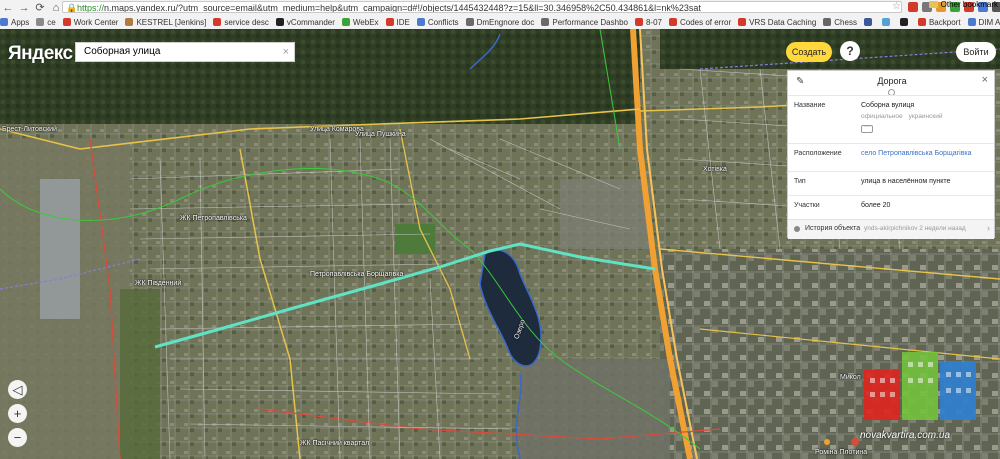 Image resolution: width=1000 pixels, height=459 pixels. Describe the element at coordinates (920, 386) in the screenshot. I see `watermark-logo` at that location.